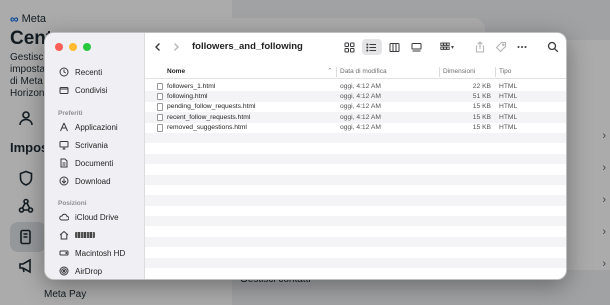 This screenshot has width=610, height=305. I want to click on airdrop-icon, so click(64, 271).